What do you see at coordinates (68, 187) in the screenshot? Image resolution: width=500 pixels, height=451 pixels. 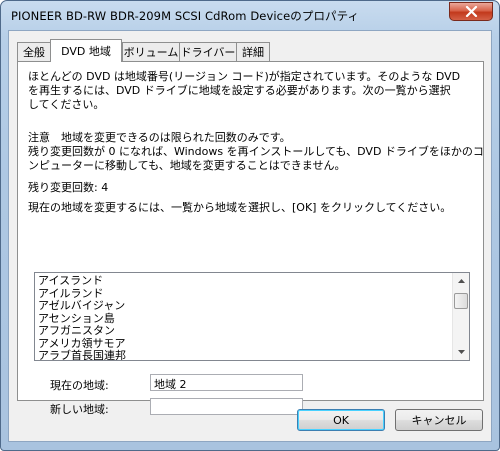 I see `remaining-changes: 残り変更回数: 4` at bounding box center [68, 187].